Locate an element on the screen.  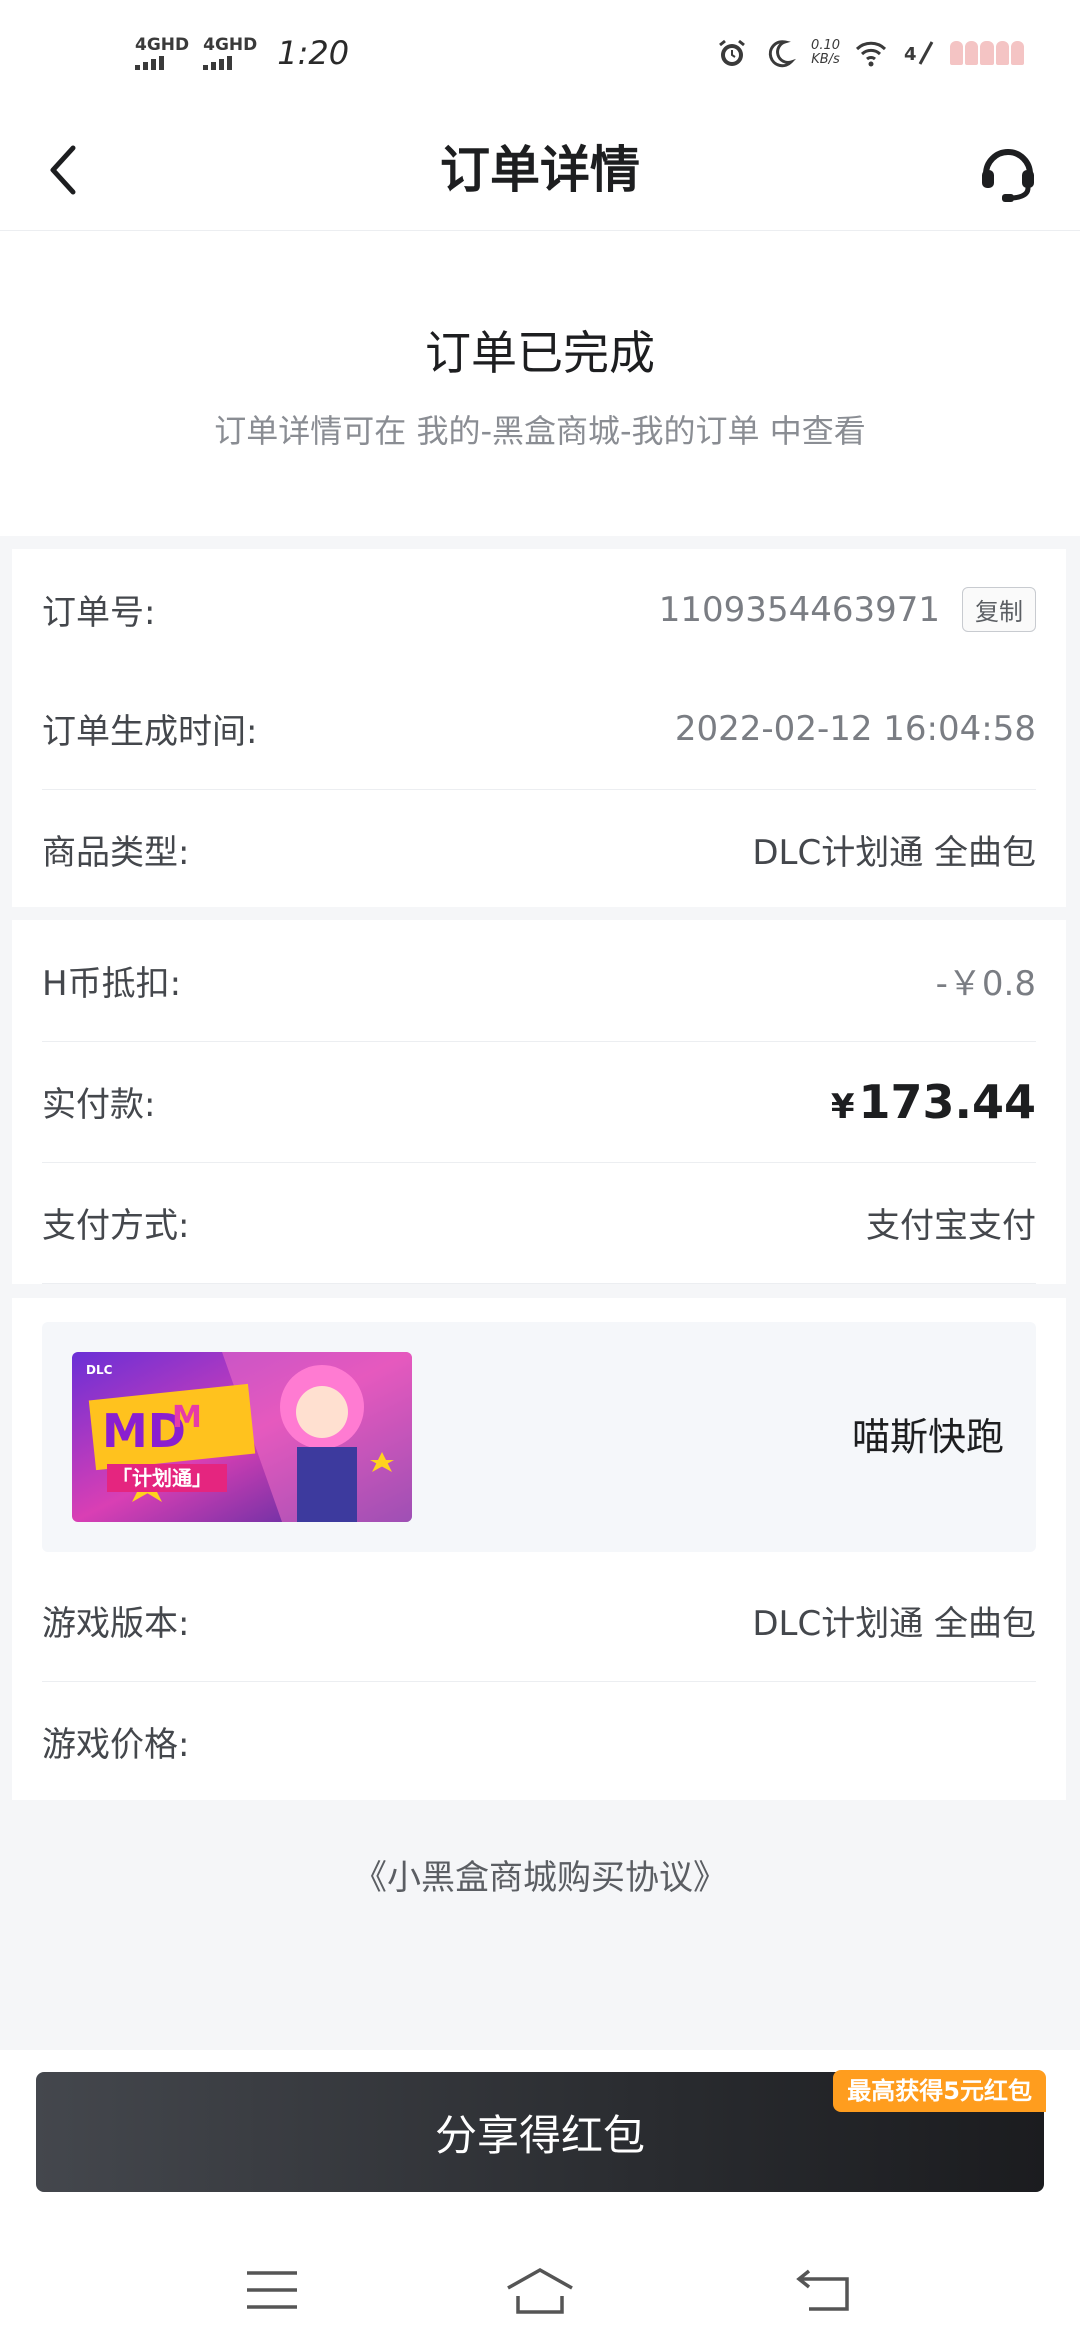
order-number-label: 订单号: is located at coordinates (99, 613).